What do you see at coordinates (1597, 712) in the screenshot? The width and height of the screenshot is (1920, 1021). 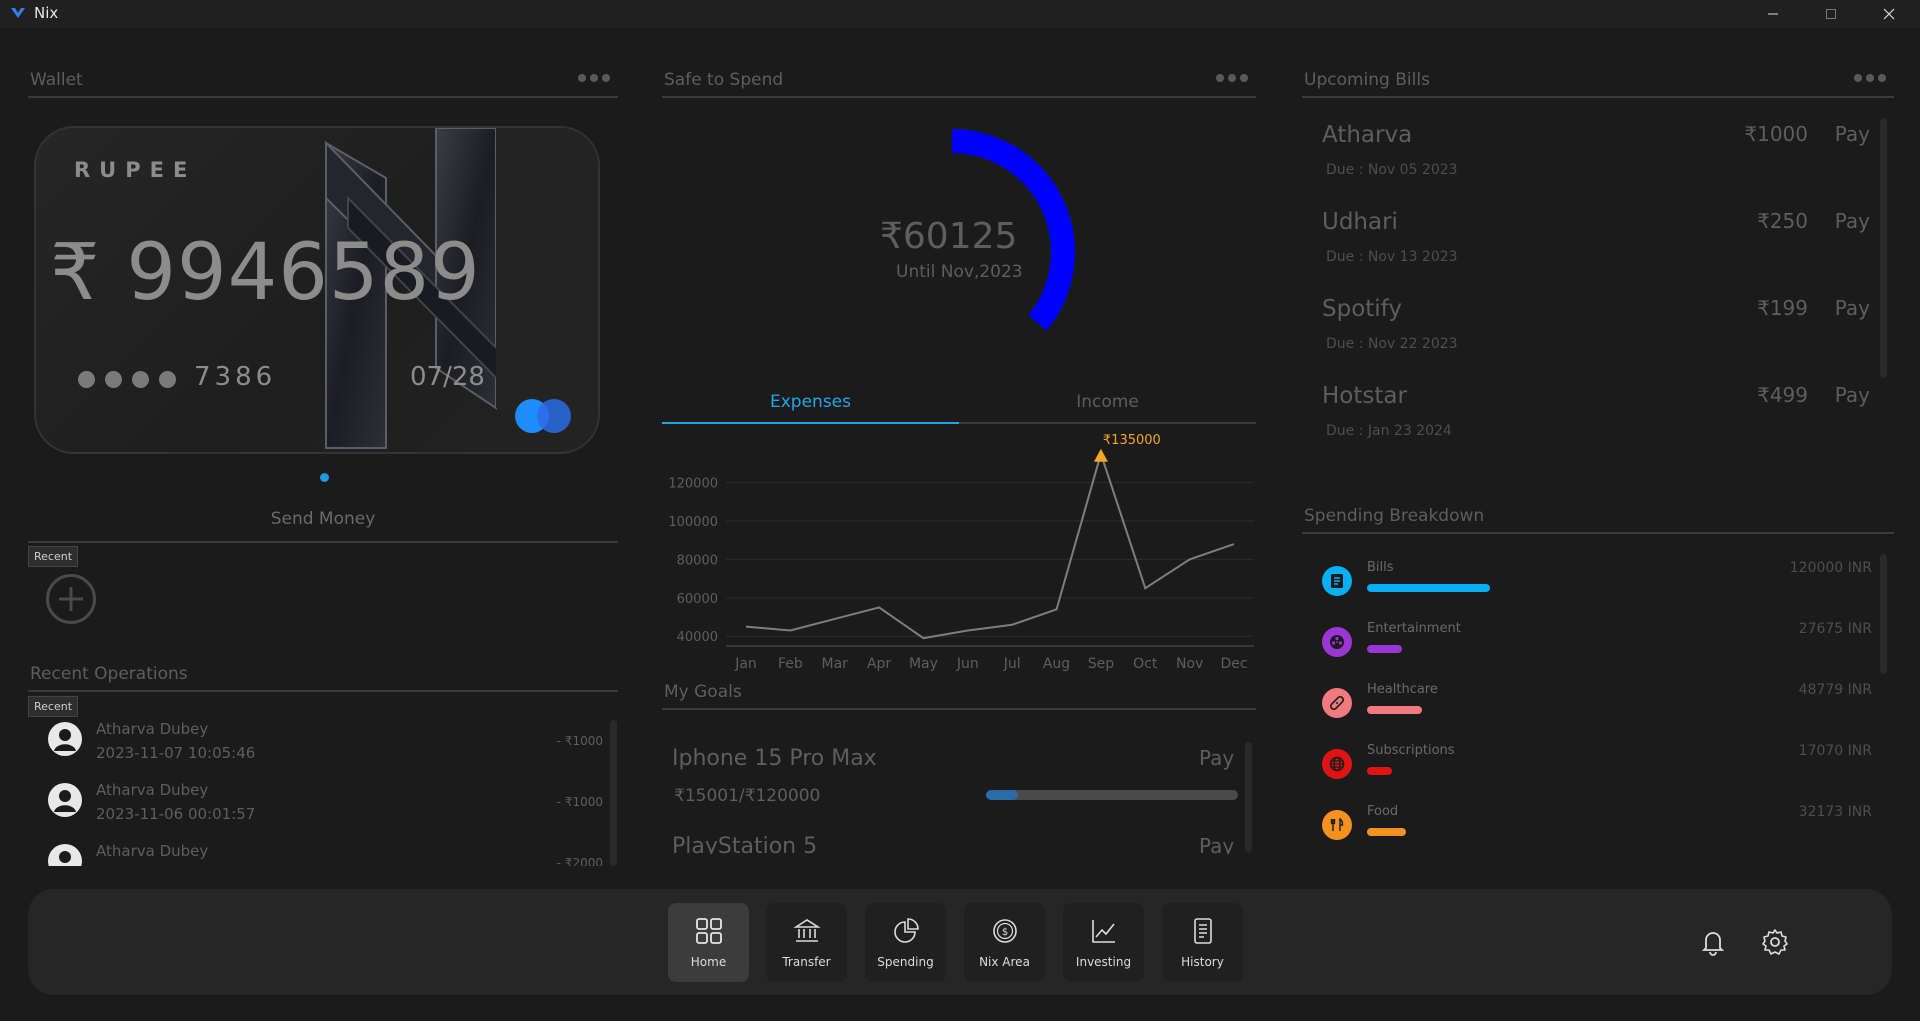 I see `spending-item: Healthcare 48779 INR` at bounding box center [1597, 712].